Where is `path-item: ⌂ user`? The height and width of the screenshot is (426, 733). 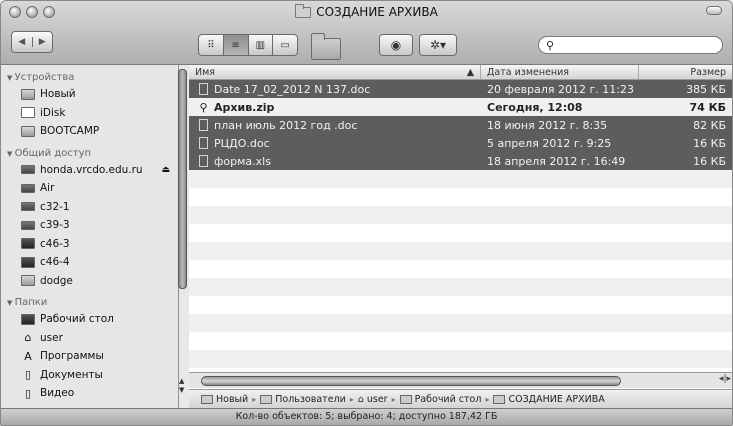 path-item: ⌂ user is located at coordinates (373, 399).